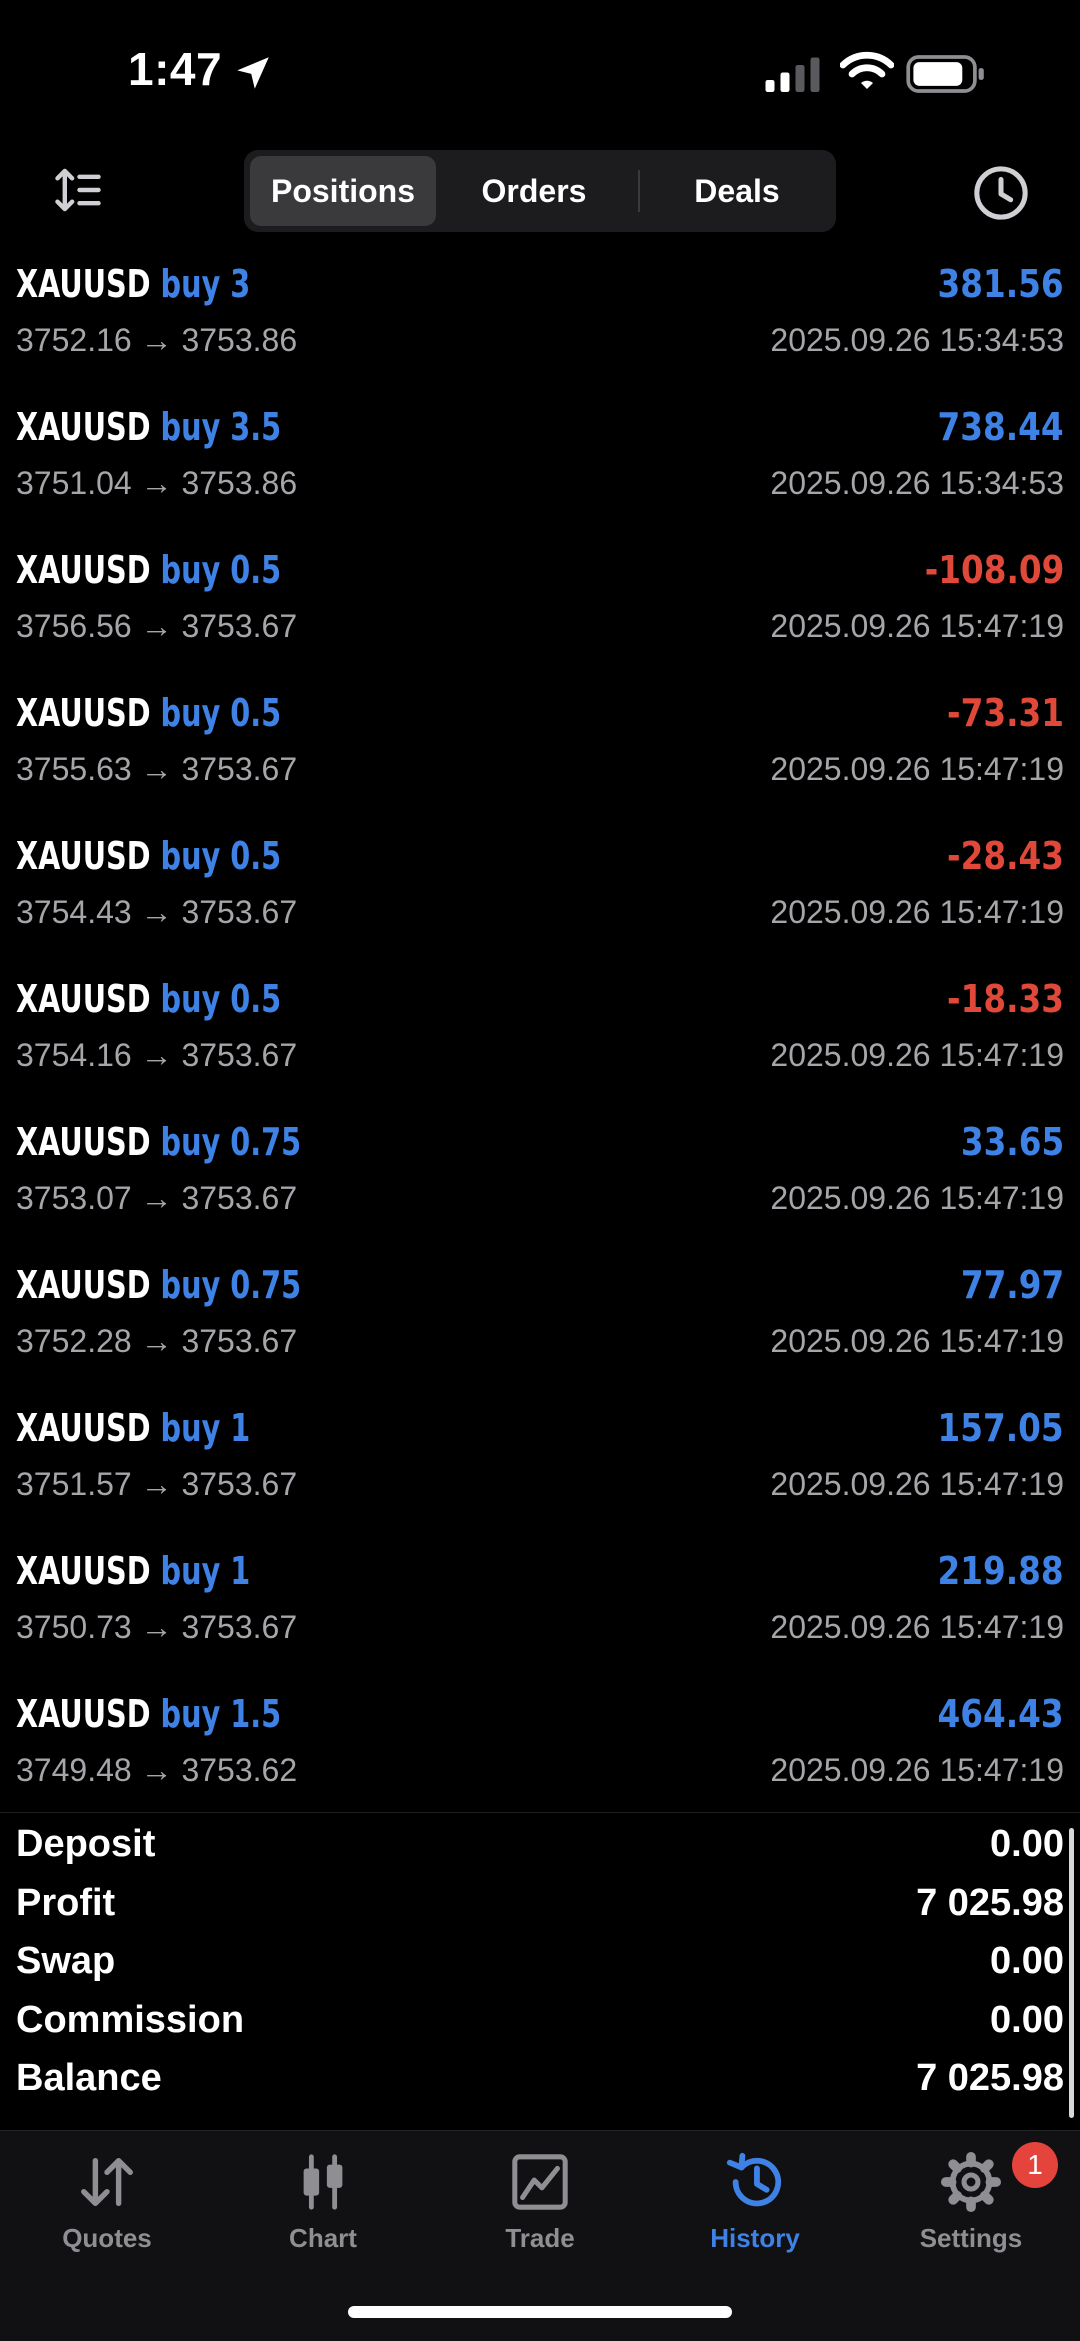 This screenshot has height=2341, width=1080. I want to click on tab-deals: Deals, so click(737, 191).